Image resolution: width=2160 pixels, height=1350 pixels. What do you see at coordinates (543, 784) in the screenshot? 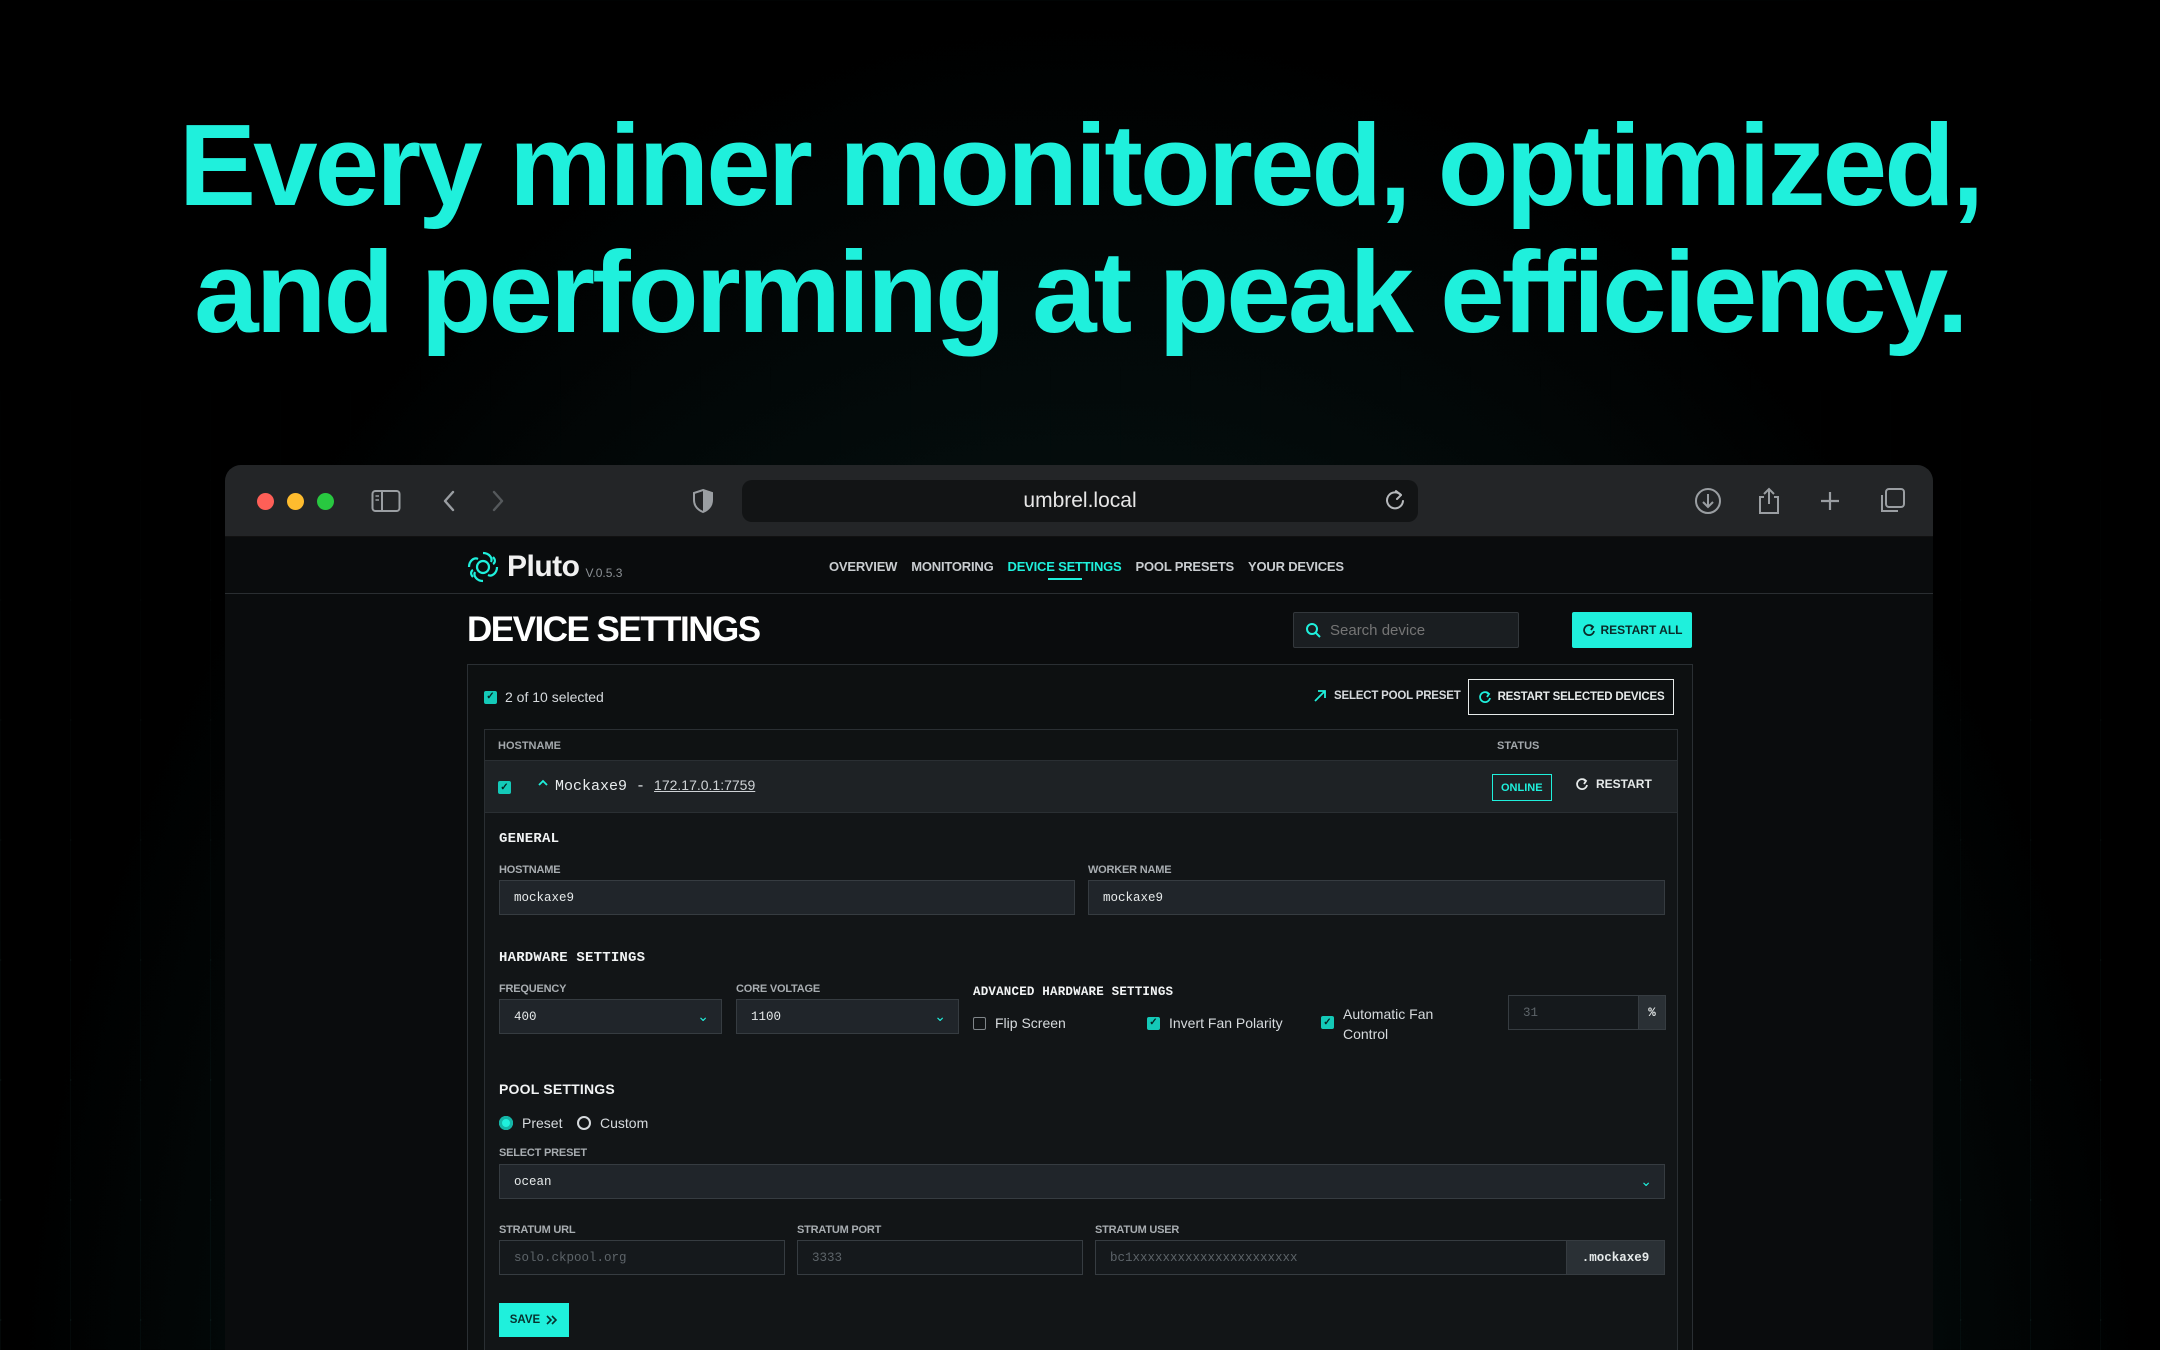
I see `chevron-up-icon` at bounding box center [543, 784].